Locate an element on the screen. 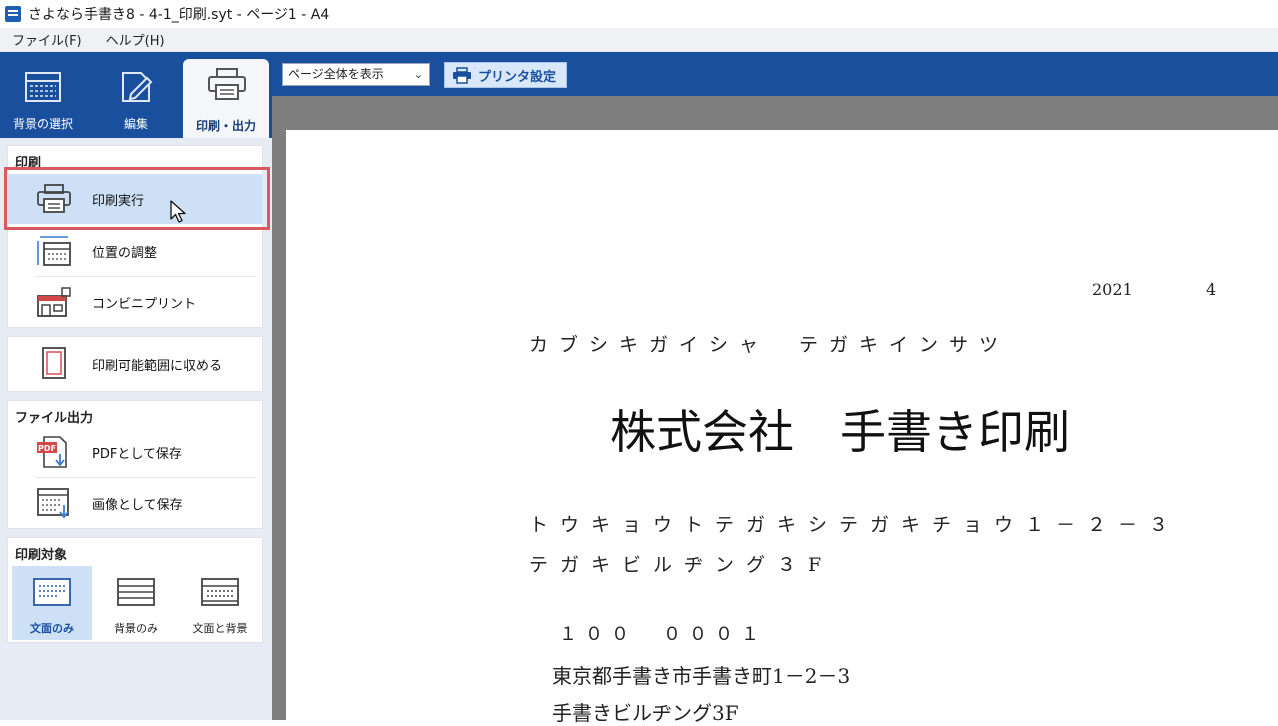 This screenshot has height=726, width=1278. zoom-select-value: ページ全体を表示 is located at coordinates (336, 74).